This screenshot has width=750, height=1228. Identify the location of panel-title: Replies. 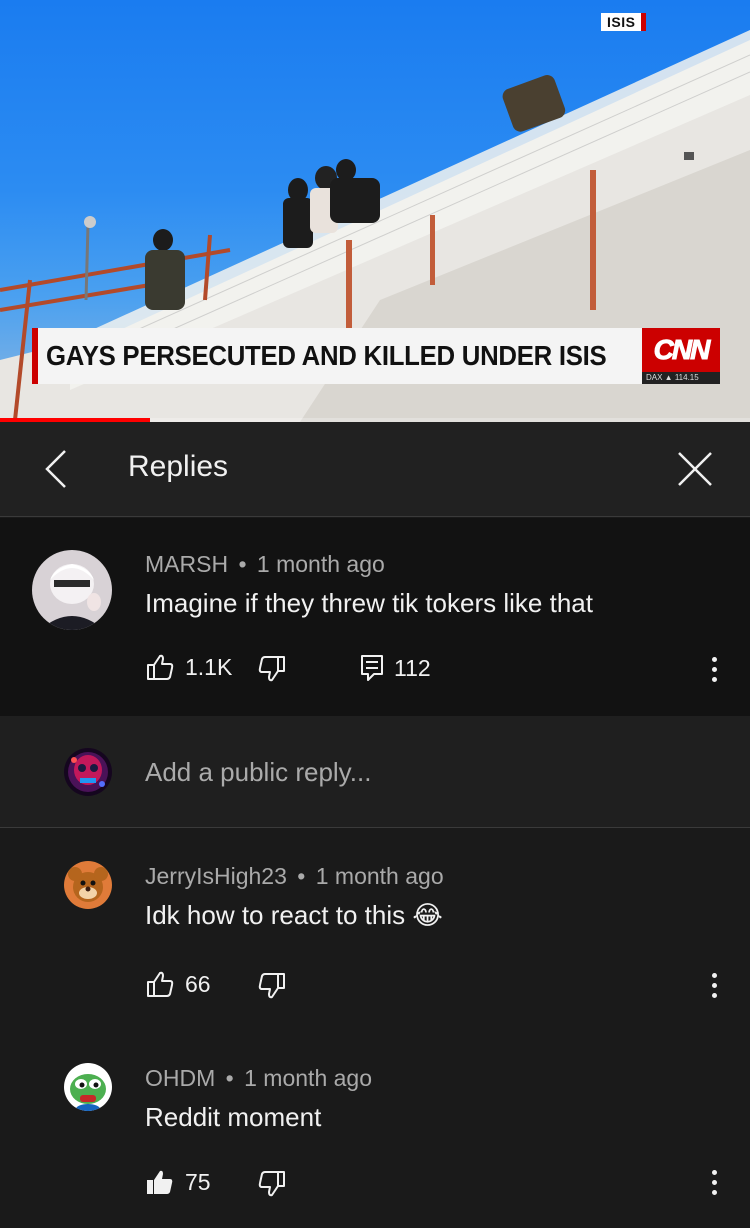
(178, 466).